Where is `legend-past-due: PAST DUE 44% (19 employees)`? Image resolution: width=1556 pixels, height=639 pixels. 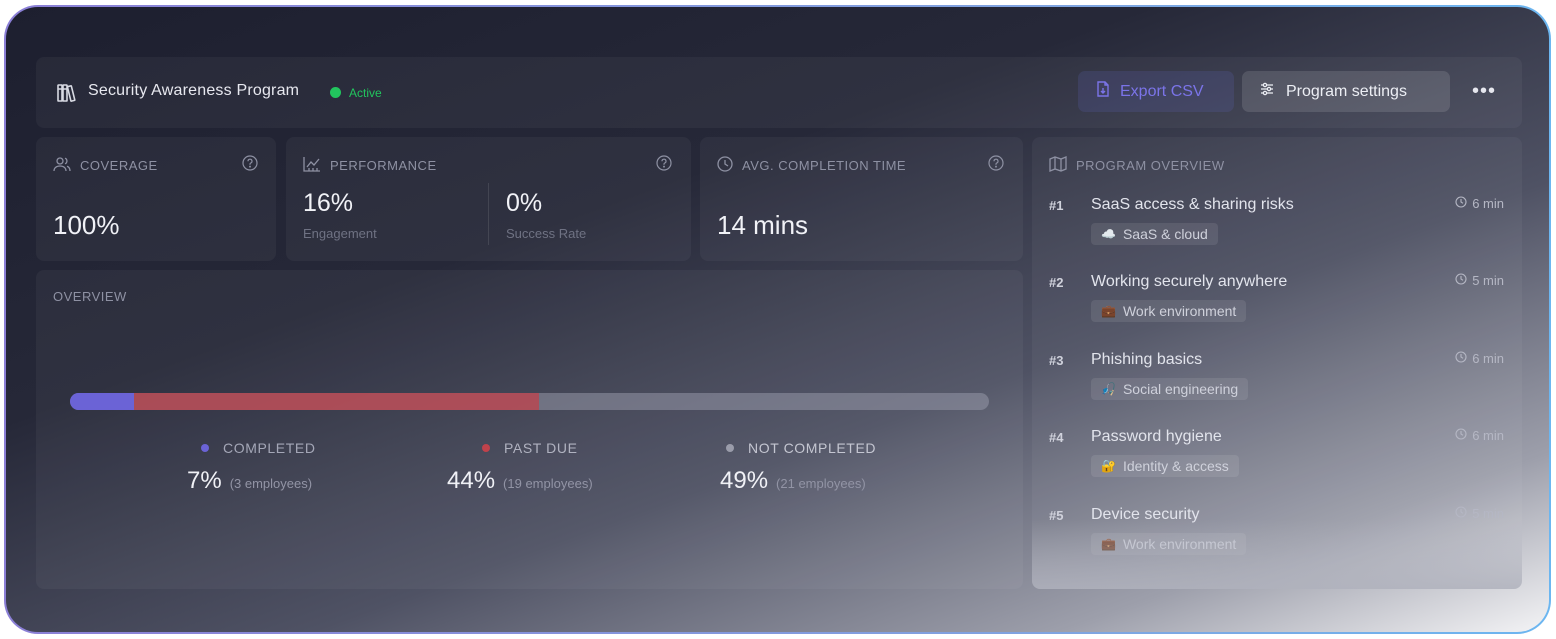
legend-past-due: PAST DUE 44% (19 employees) is located at coordinates (520, 467).